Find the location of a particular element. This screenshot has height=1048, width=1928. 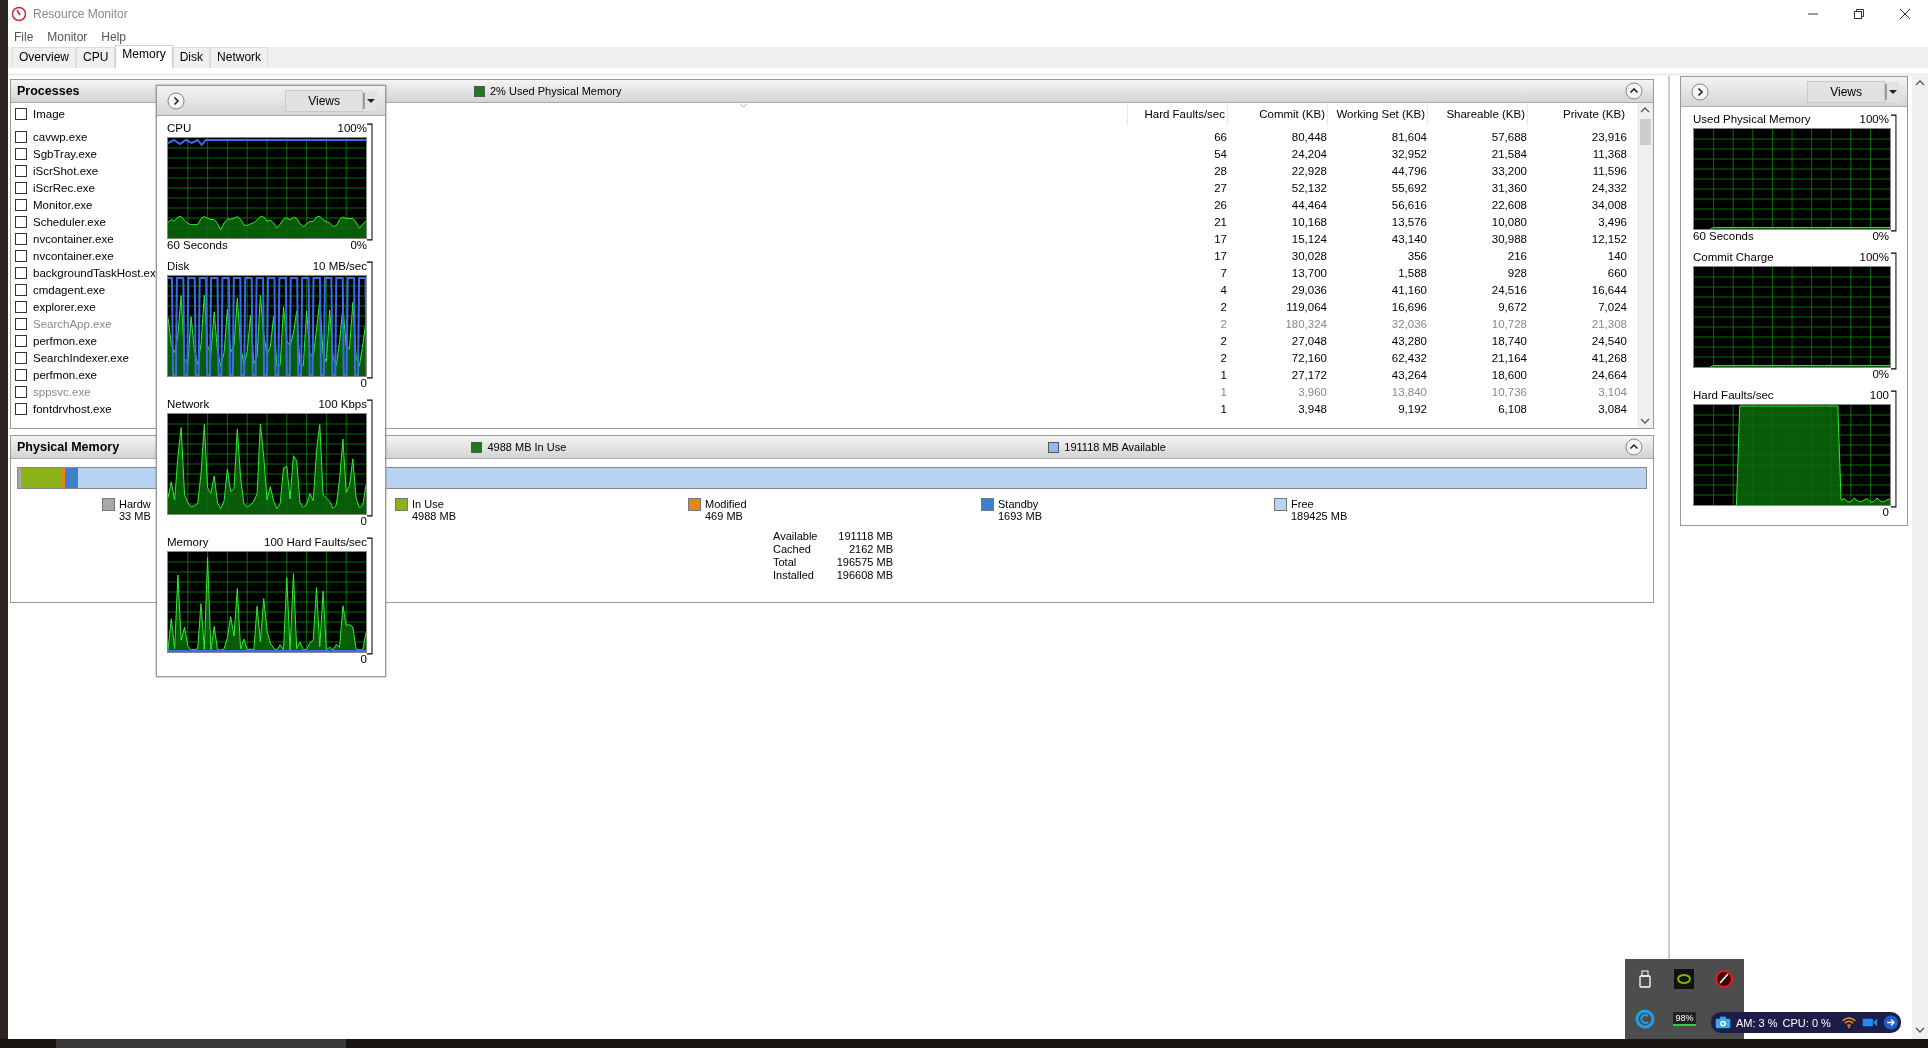

stat-label: Total is located at coordinates (785, 562).